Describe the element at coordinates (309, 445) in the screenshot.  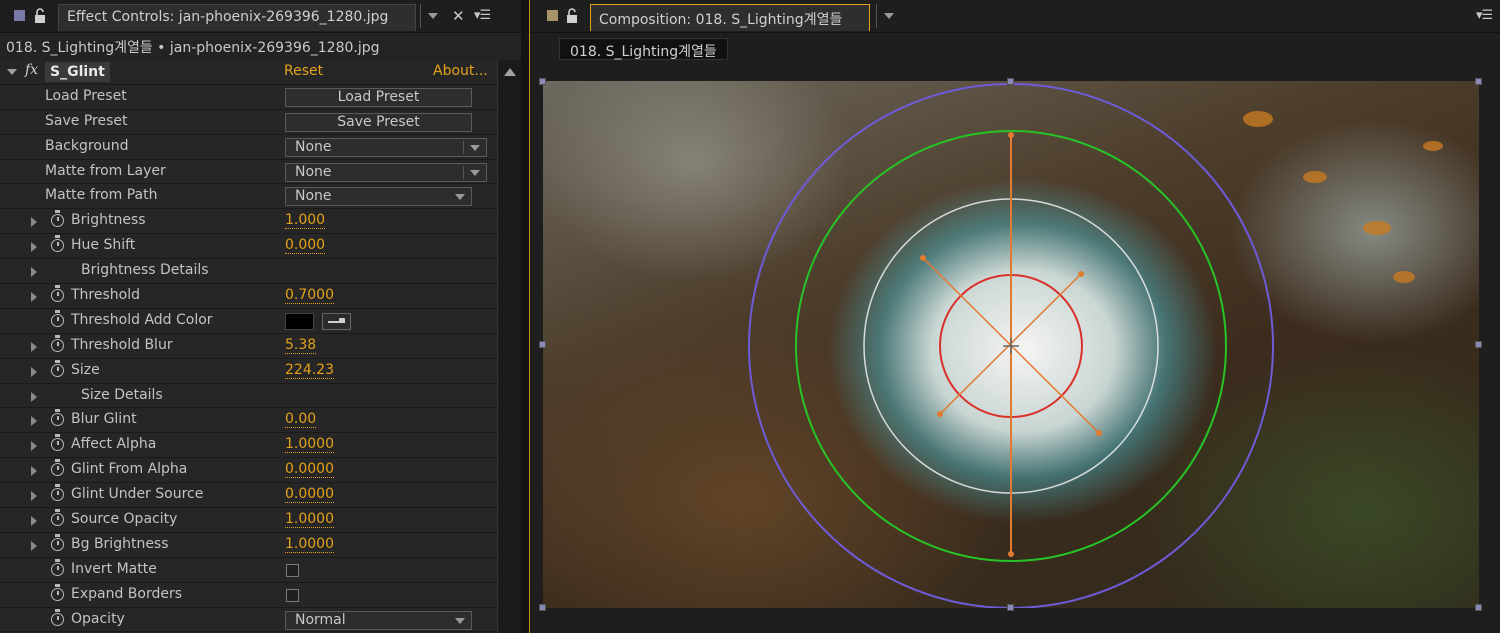
I see `affect-alpha-value: 1.0000` at that location.